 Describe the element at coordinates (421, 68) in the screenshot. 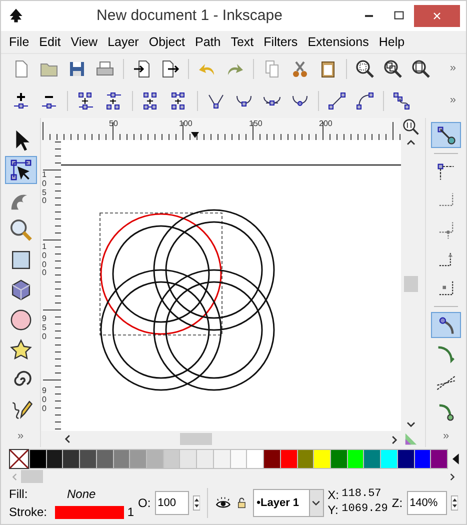

I see `zoom-page-button` at that location.